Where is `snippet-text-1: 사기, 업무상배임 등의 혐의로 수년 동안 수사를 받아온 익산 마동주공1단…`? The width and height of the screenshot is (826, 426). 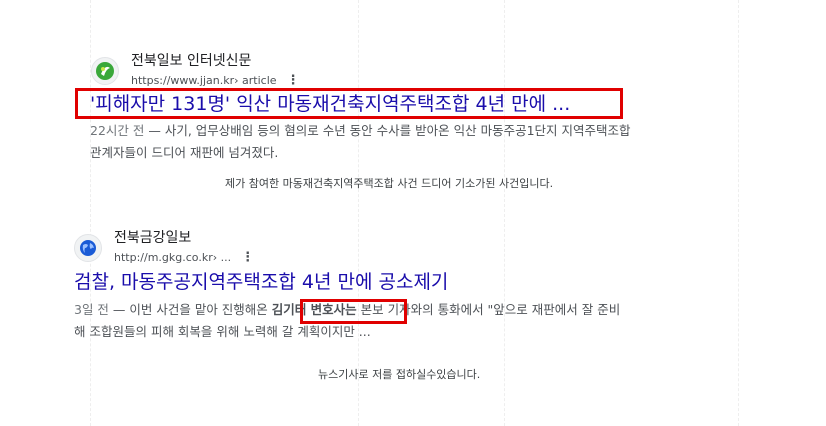
snippet-text-1: 사기, 업무상배임 등의 혐의로 수년 동안 수사를 받아온 익산 마동주공1단… is located at coordinates (397, 130).